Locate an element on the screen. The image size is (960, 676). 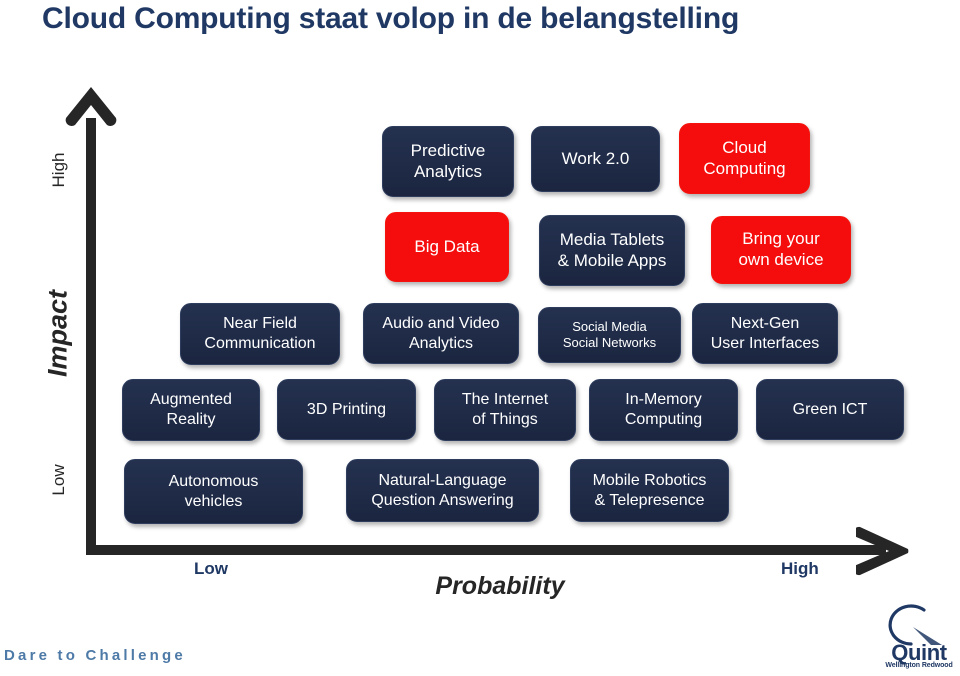
x-axis-low-label: Low is located at coordinates (211, 568).